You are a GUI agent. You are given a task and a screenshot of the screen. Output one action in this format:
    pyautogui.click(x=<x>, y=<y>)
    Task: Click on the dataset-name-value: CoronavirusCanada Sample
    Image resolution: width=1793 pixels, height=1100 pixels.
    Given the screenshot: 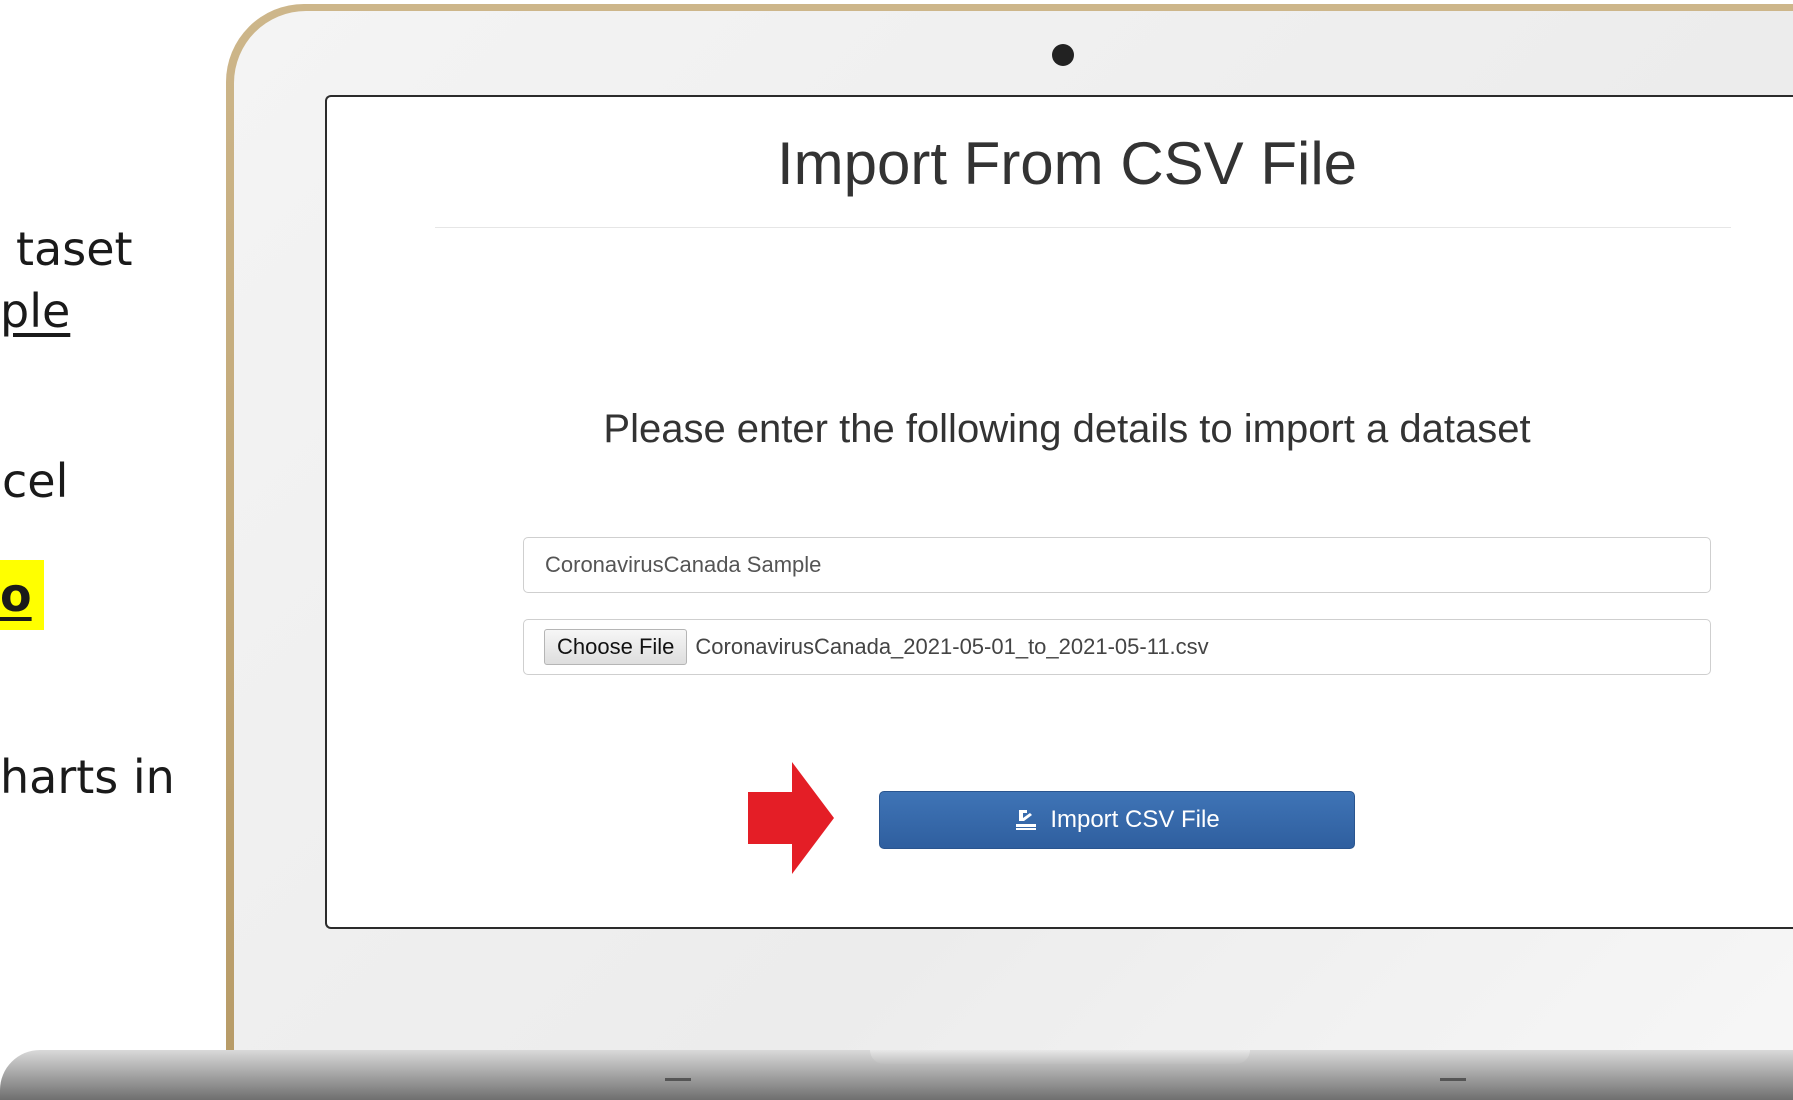 What is the action you would take?
    pyautogui.click(x=683, y=564)
    